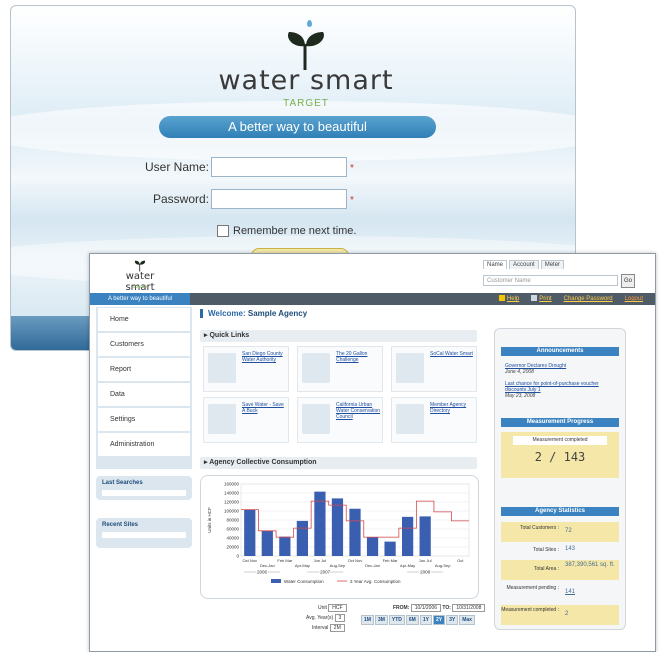 This screenshot has height=652, width=660. I want to click on progress-caption: Measurement completed, so click(560, 440).